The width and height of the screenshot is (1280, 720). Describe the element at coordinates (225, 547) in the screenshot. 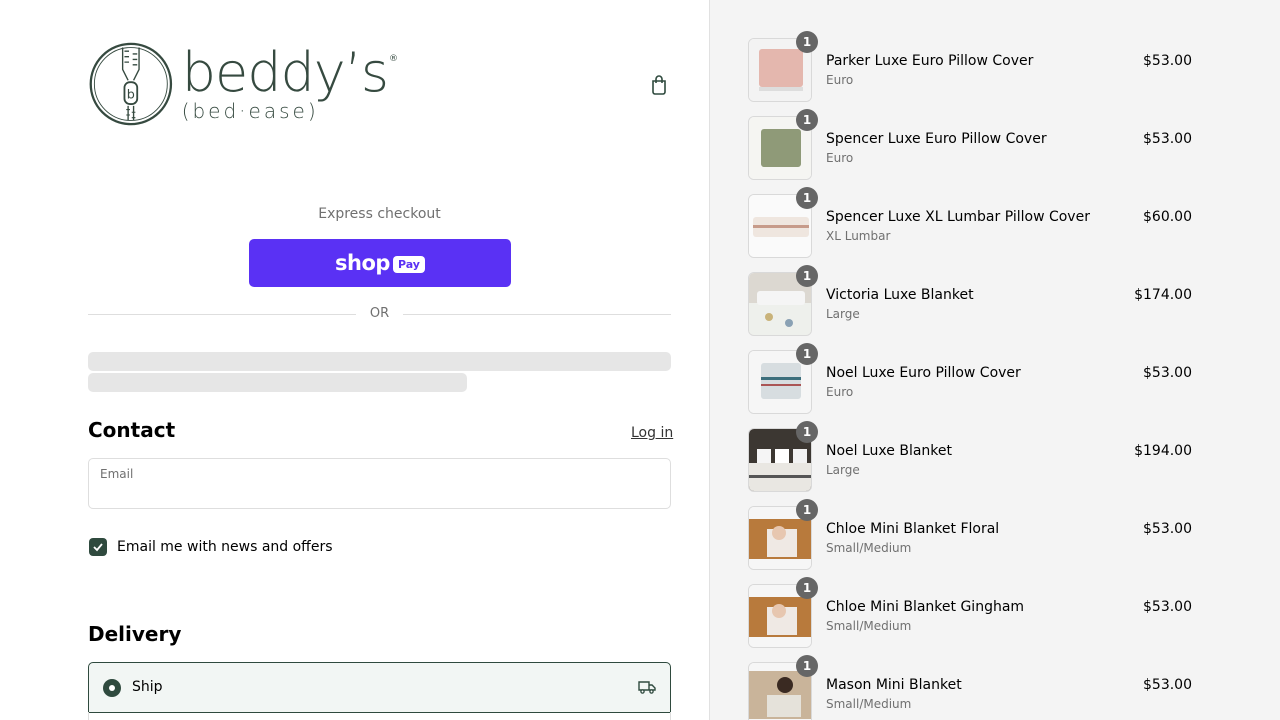

I see `newsletter-label: Email me with news and offers` at that location.